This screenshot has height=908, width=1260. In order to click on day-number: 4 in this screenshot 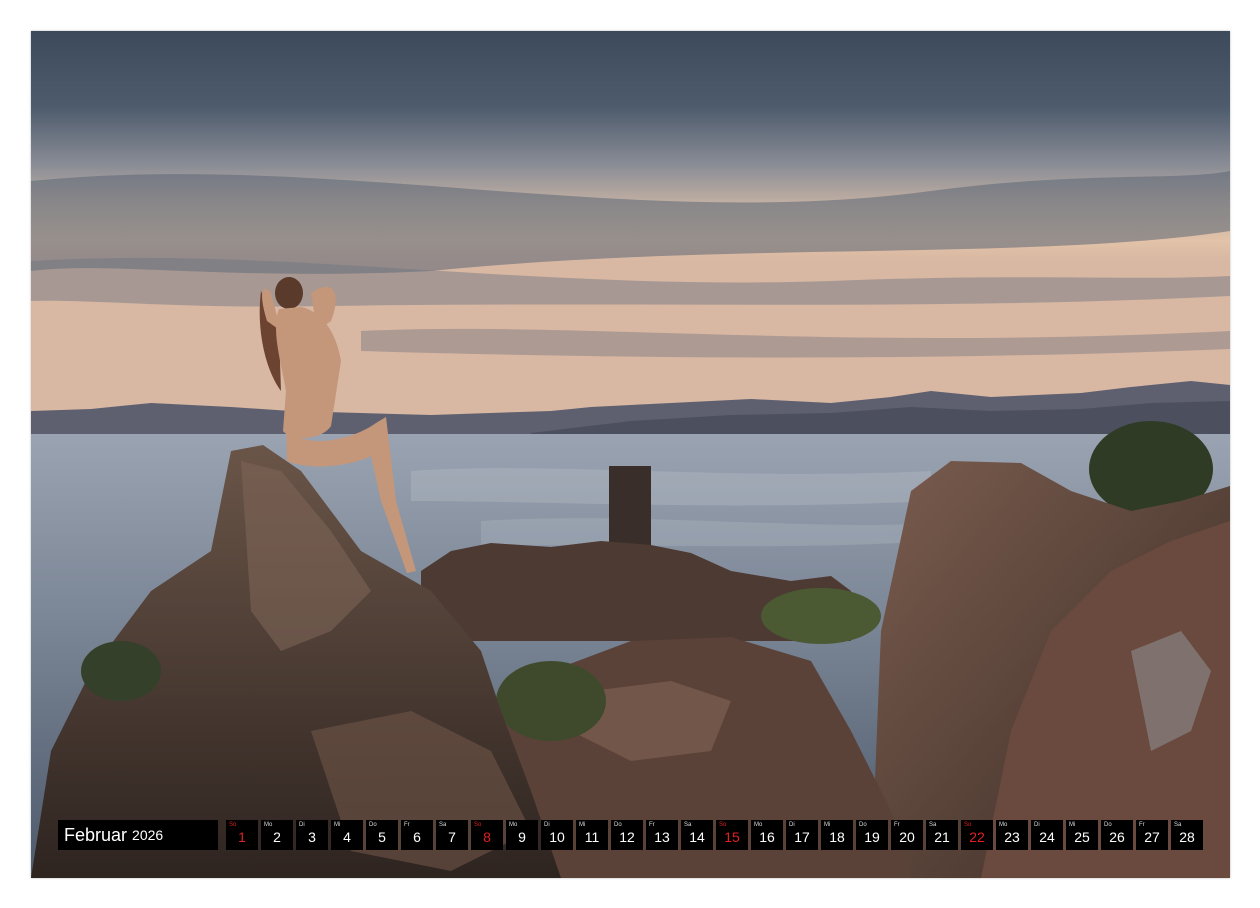, I will do `click(347, 837)`.